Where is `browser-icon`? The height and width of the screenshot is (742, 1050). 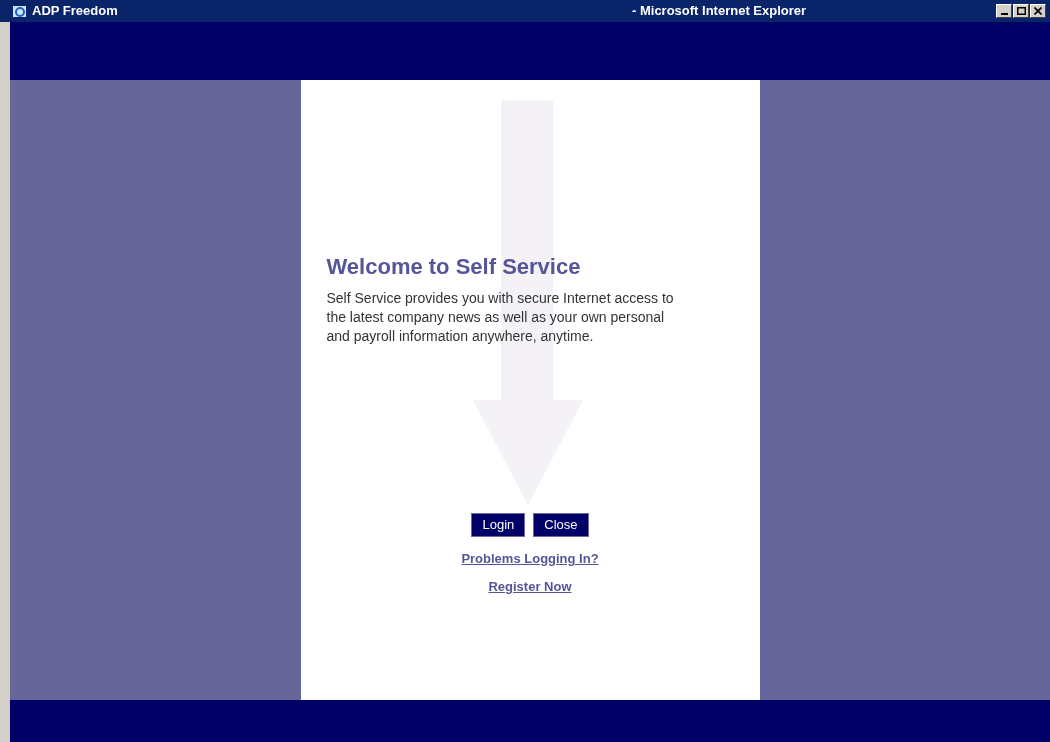
browser-icon is located at coordinates (20, 11).